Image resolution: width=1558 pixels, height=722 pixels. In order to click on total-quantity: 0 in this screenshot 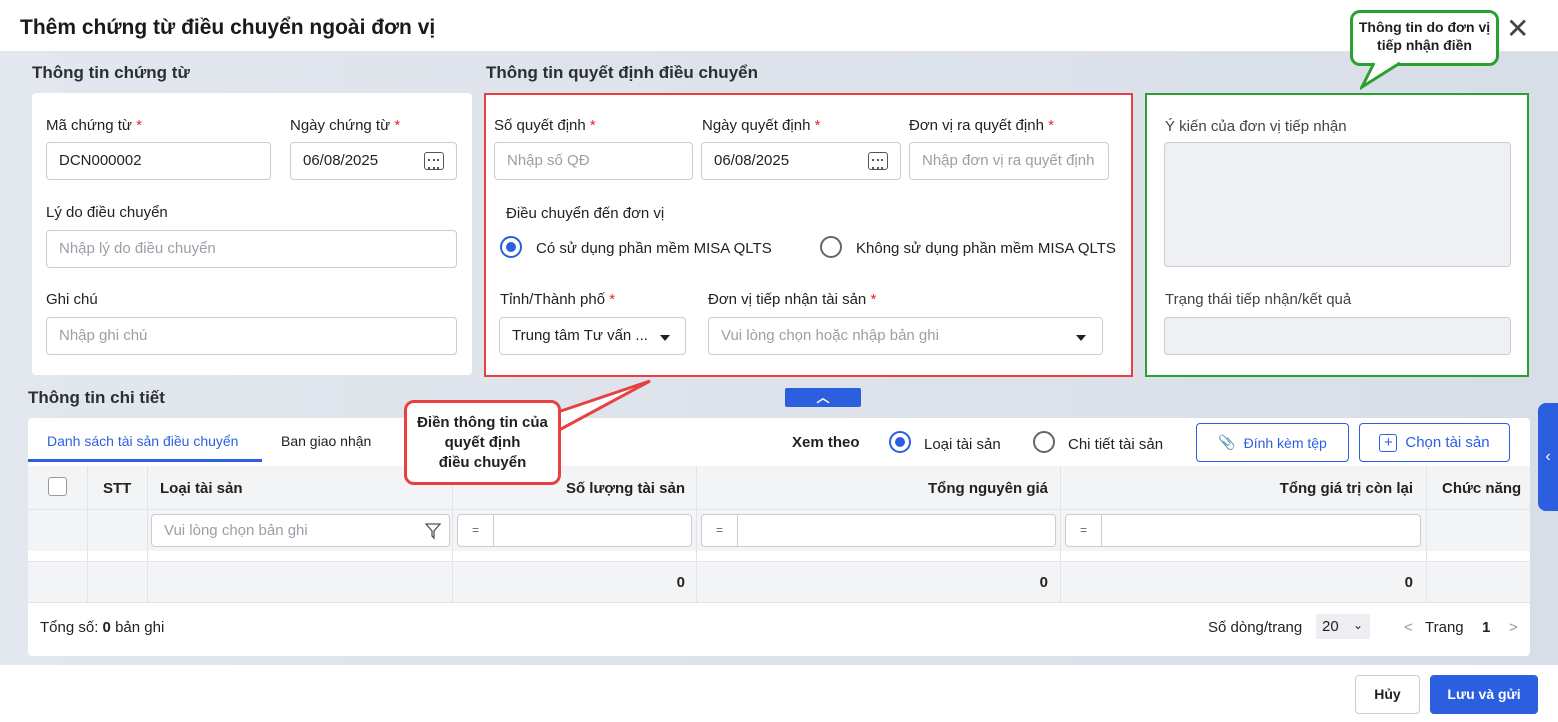, I will do `click(680, 582)`.